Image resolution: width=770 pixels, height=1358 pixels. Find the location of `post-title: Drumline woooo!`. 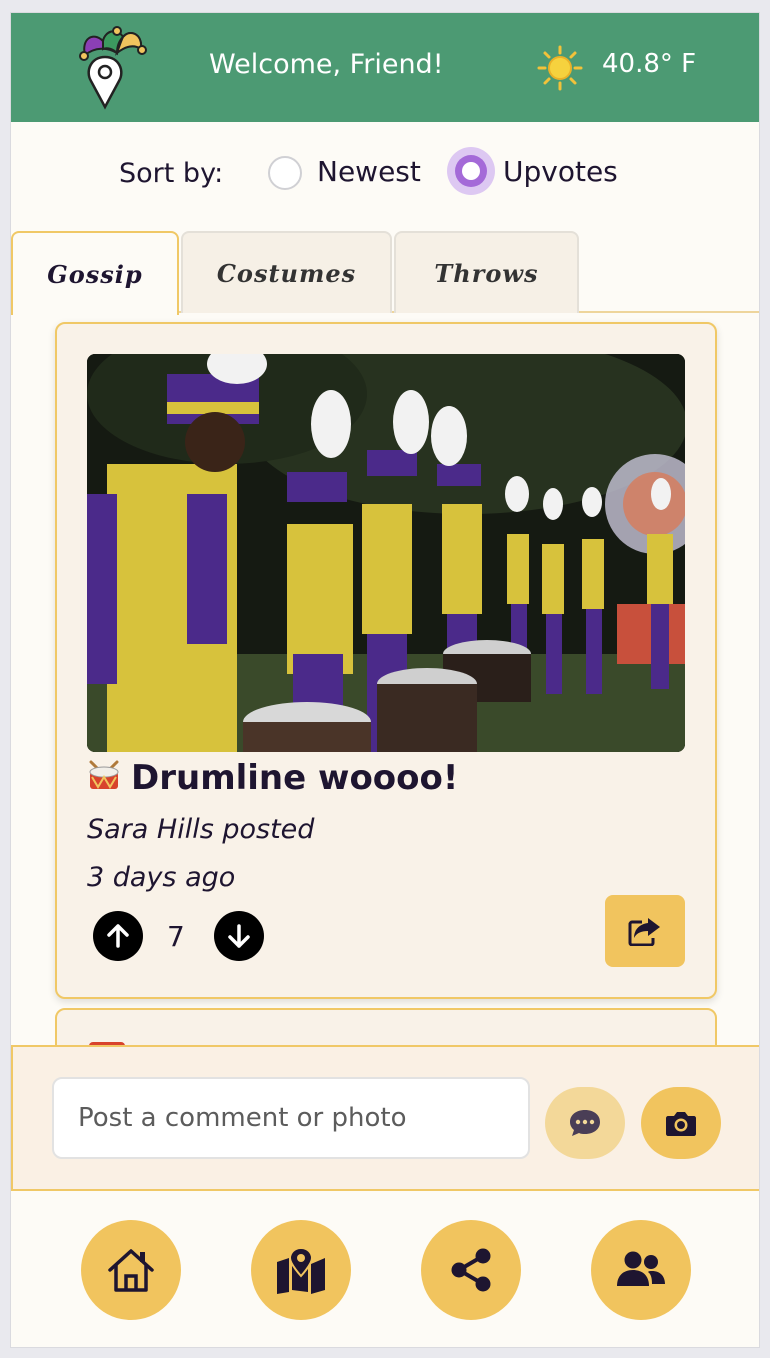

post-title: Drumline woooo! is located at coordinates (272, 778).